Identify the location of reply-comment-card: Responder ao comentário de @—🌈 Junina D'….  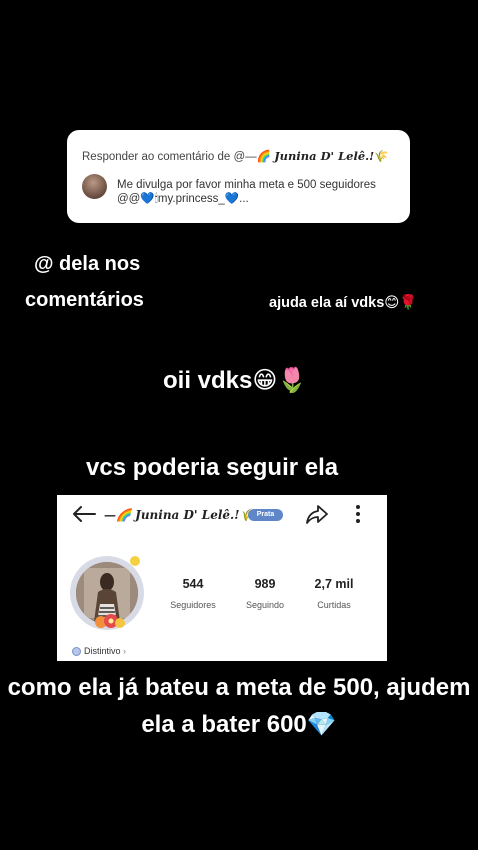
(238, 176).